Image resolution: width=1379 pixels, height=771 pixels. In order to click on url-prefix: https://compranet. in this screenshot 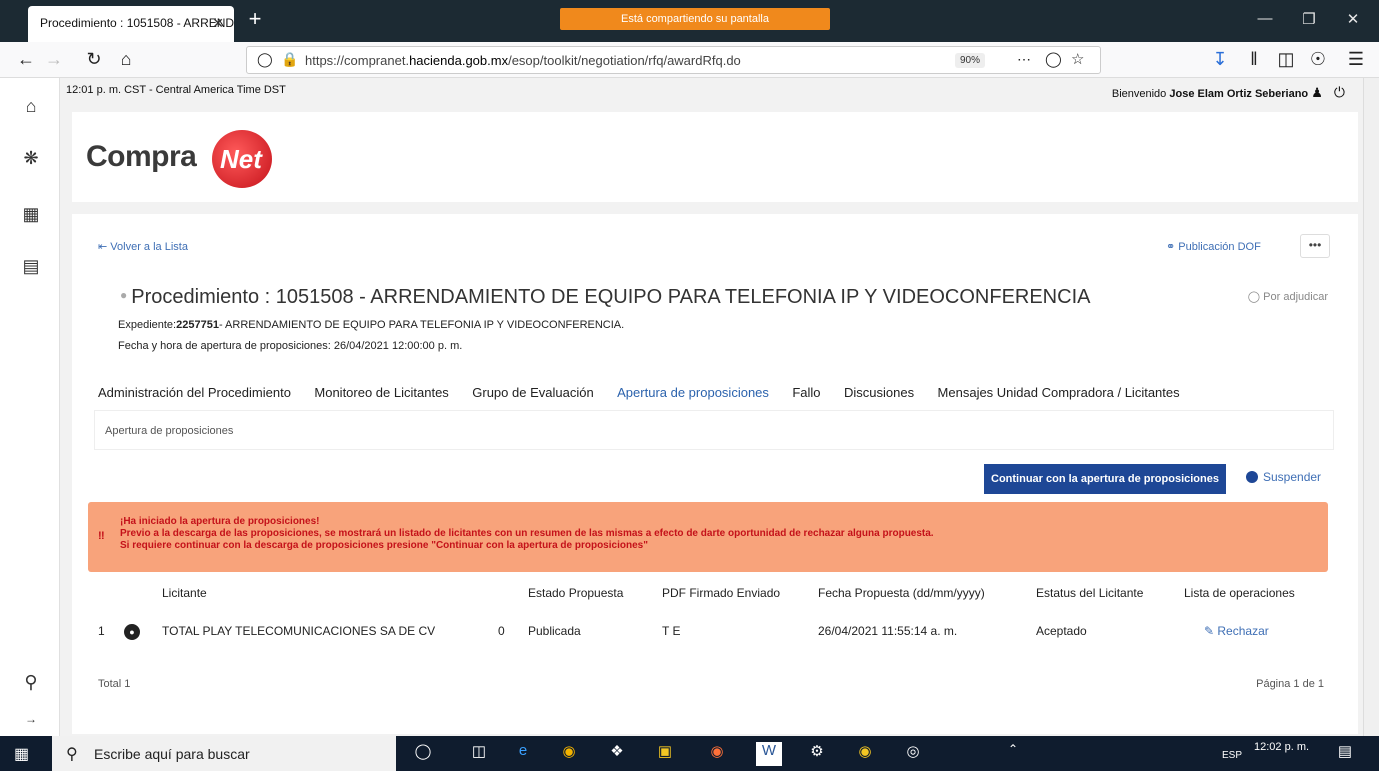, I will do `click(357, 60)`.